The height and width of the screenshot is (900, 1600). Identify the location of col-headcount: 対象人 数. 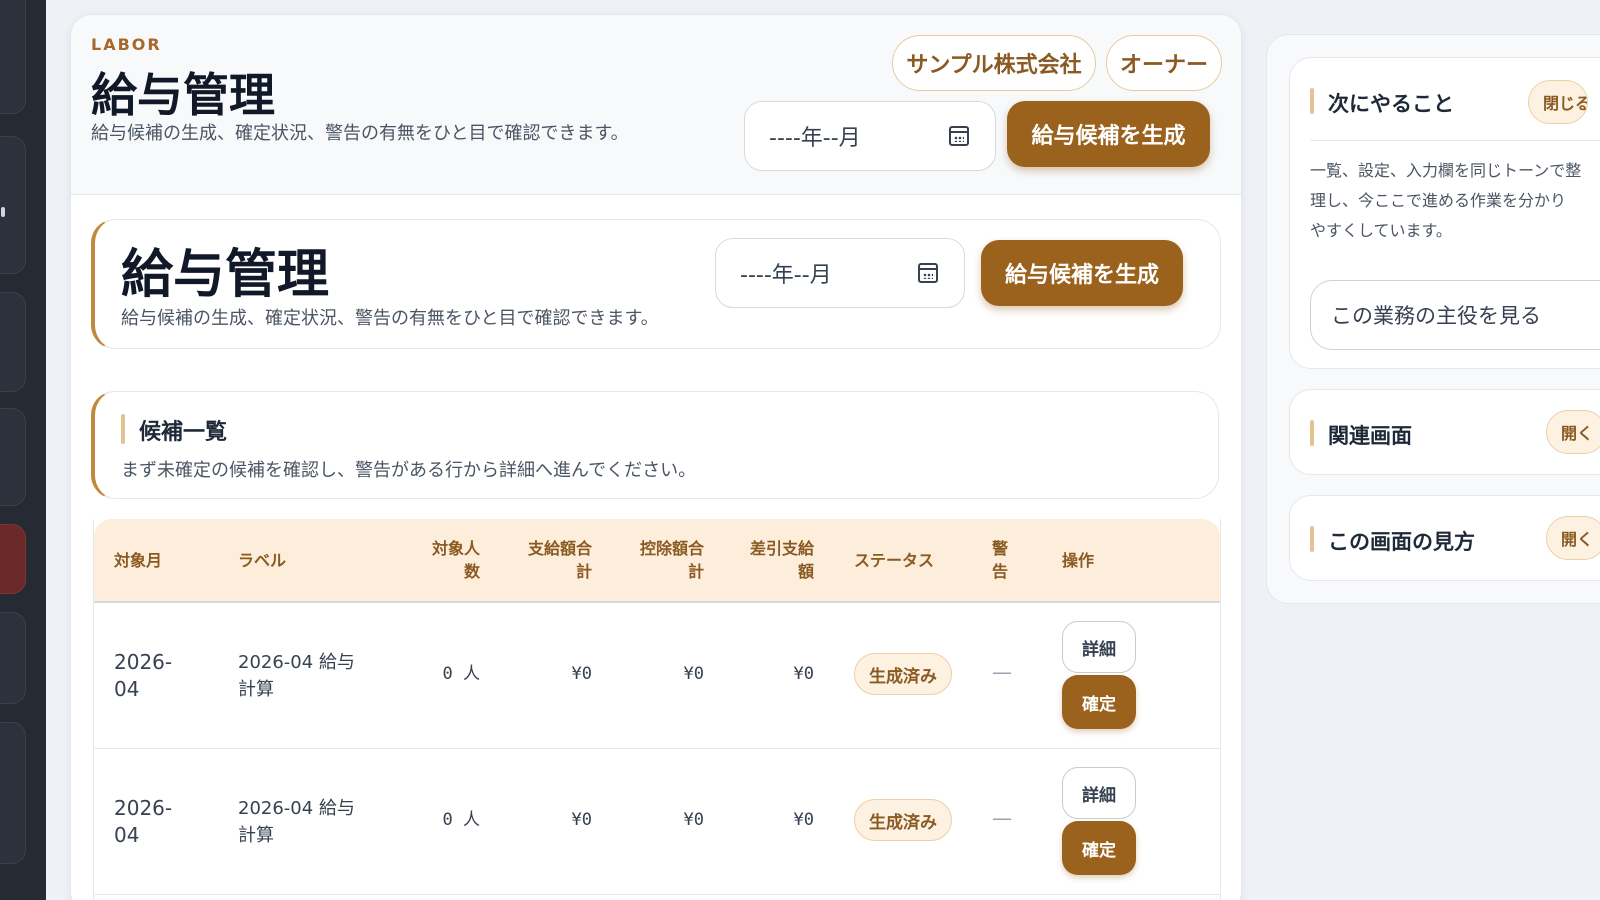
(450, 560).